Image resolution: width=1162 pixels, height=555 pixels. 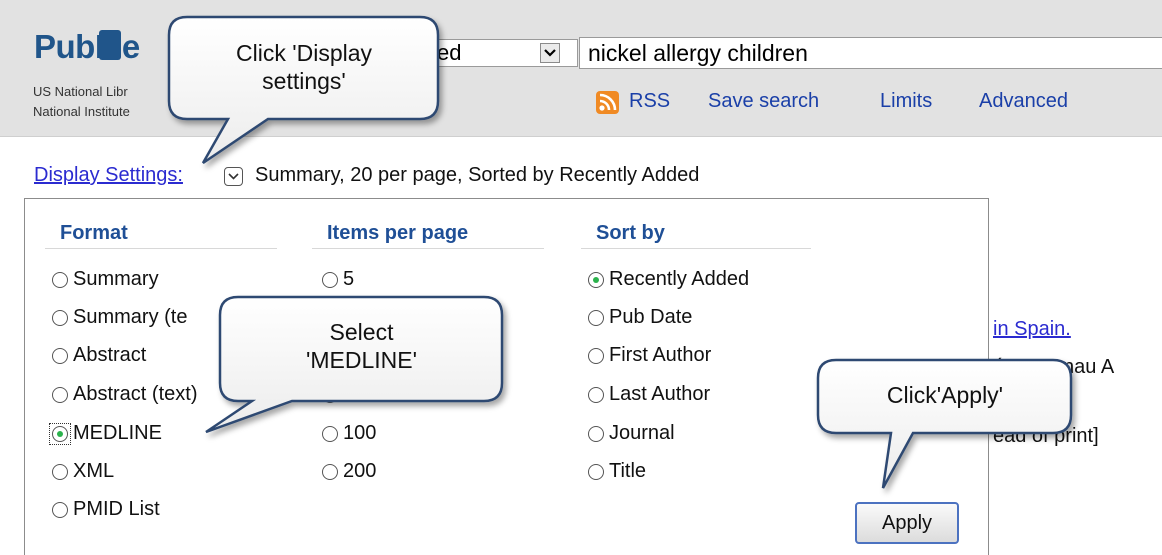 What do you see at coordinates (304, 53) in the screenshot?
I see `callout-text-display-1: Click 'Display` at bounding box center [304, 53].